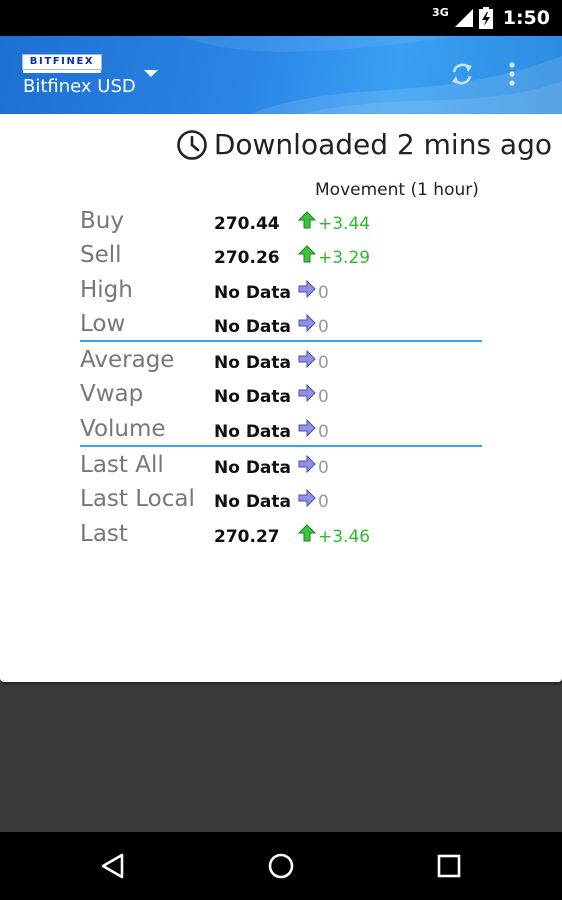 This screenshot has height=900, width=562. What do you see at coordinates (462, 74) in the screenshot?
I see `refresh-icon` at bounding box center [462, 74].